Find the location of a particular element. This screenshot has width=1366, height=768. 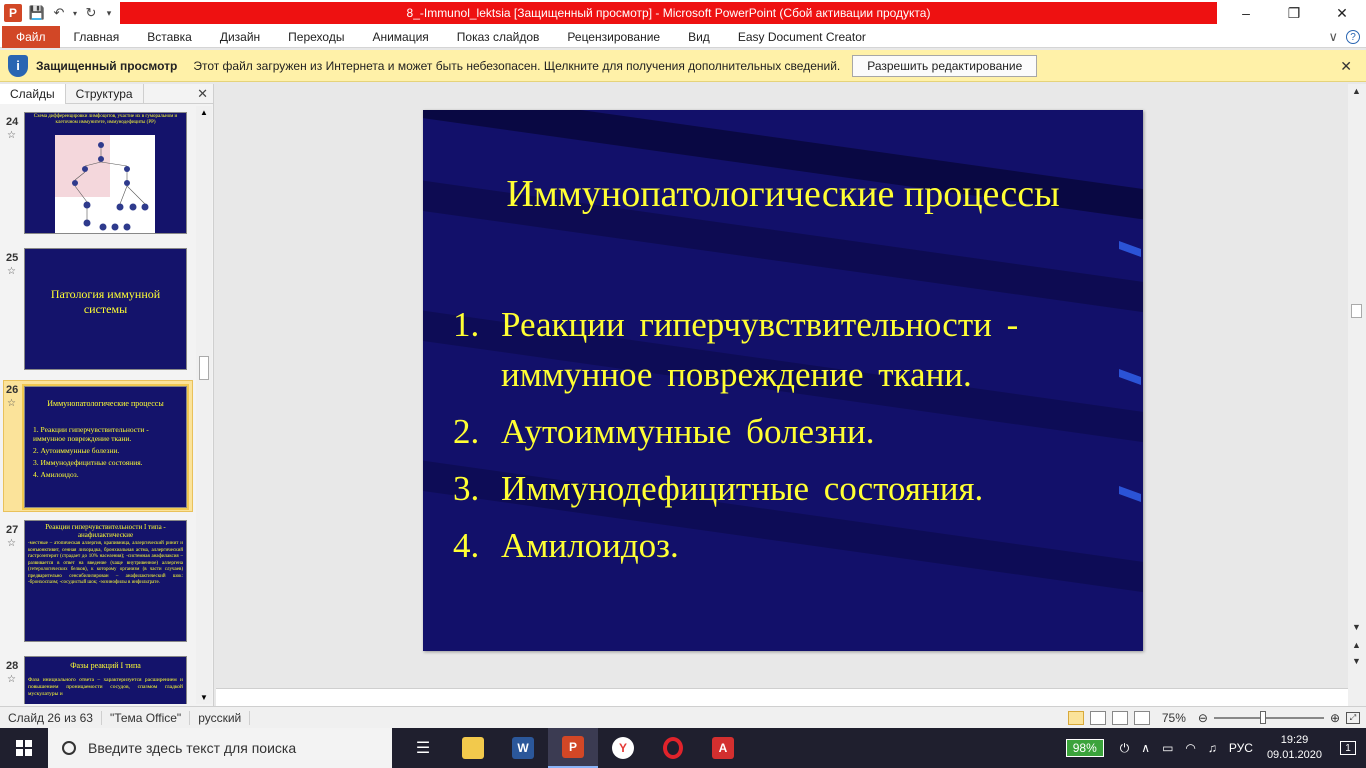

powerpoint-taskbar-icon: P is located at coordinates (573, 748).